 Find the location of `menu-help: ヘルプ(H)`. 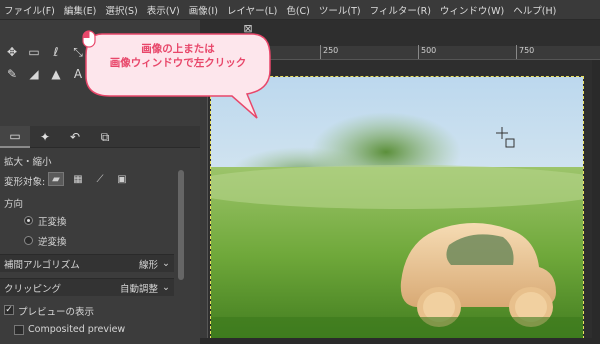

menu-help: ヘルプ(H) is located at coordinates (534, 10).